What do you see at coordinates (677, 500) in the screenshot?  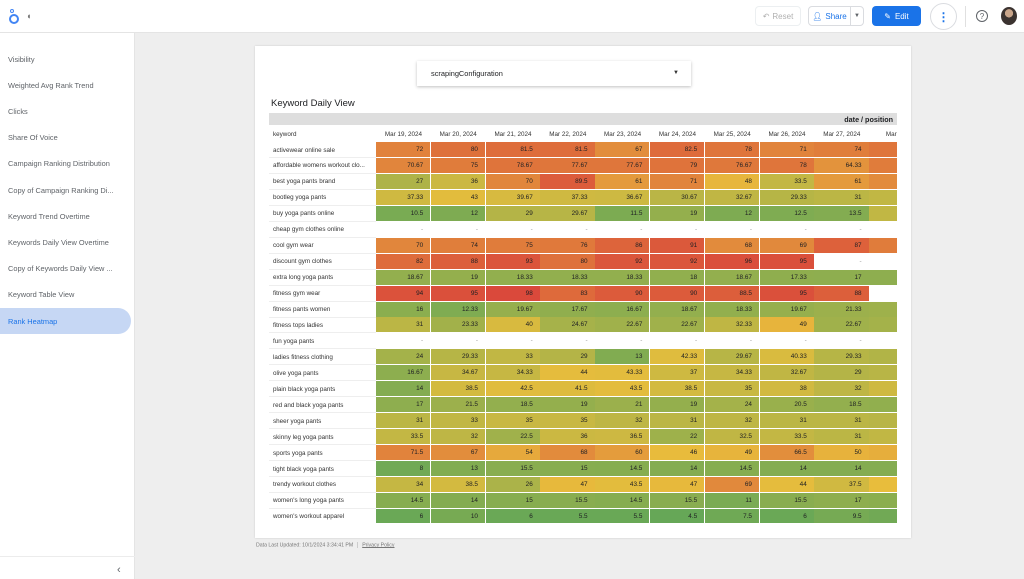 I see `heatmap-cell: 15.5` at bounding box center [677, 500].